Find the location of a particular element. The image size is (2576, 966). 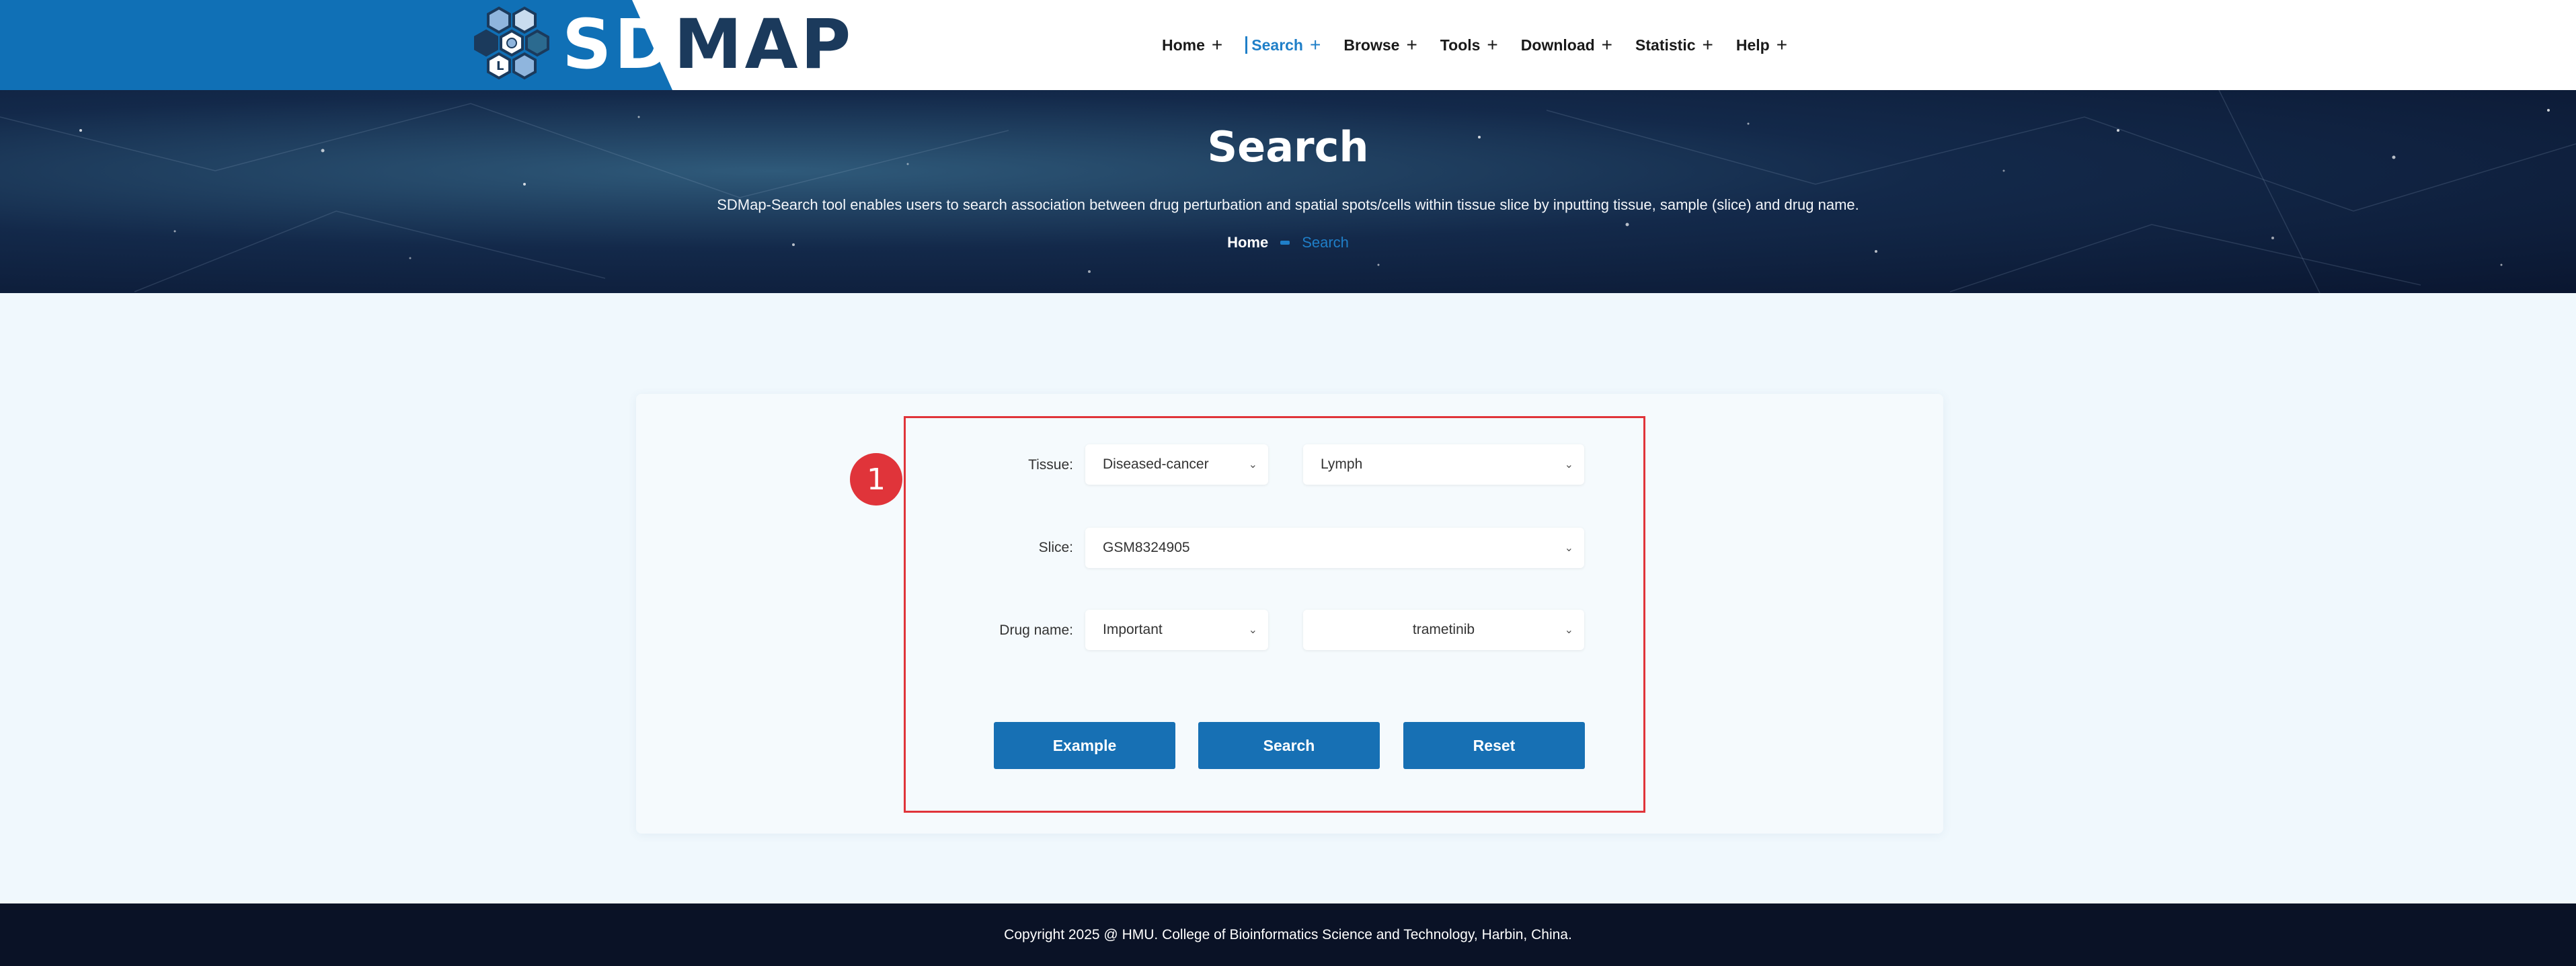

nav-search-label: Search is located at coordinates (1277, 45).